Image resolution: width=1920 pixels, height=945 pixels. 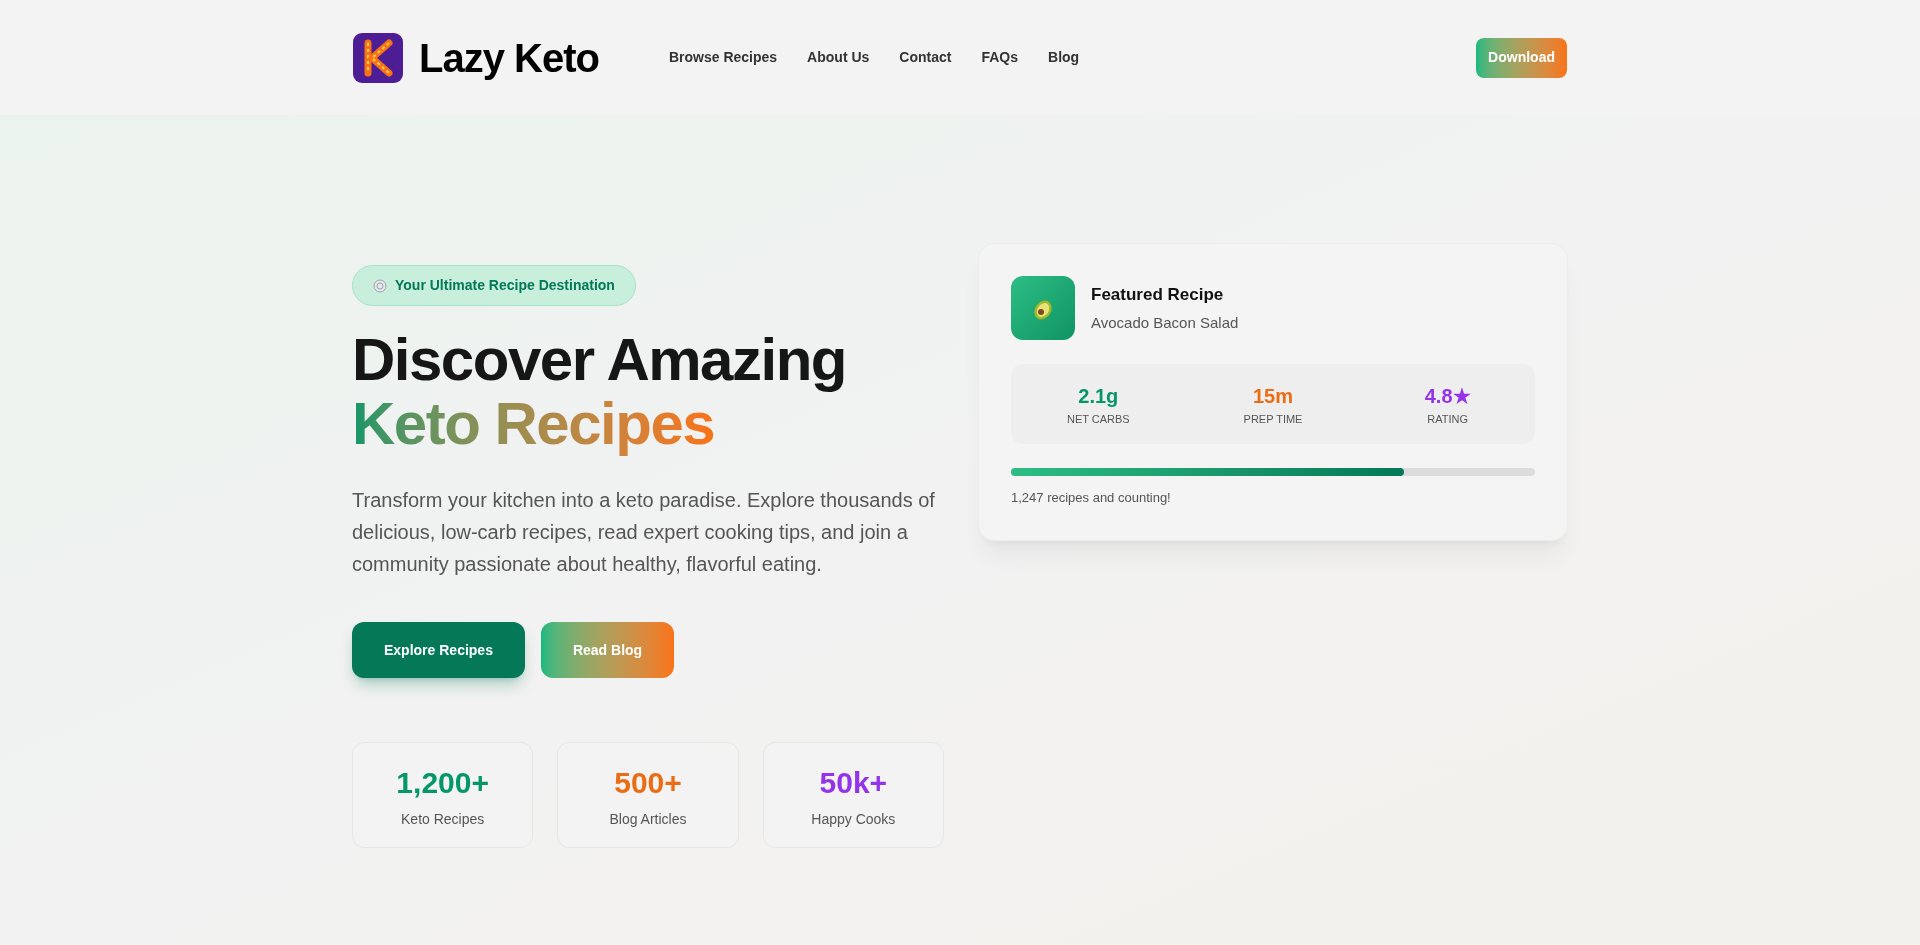 I want to click on progress-caption: 1,247 recipes and counting!, so click(x=1091, y=498).